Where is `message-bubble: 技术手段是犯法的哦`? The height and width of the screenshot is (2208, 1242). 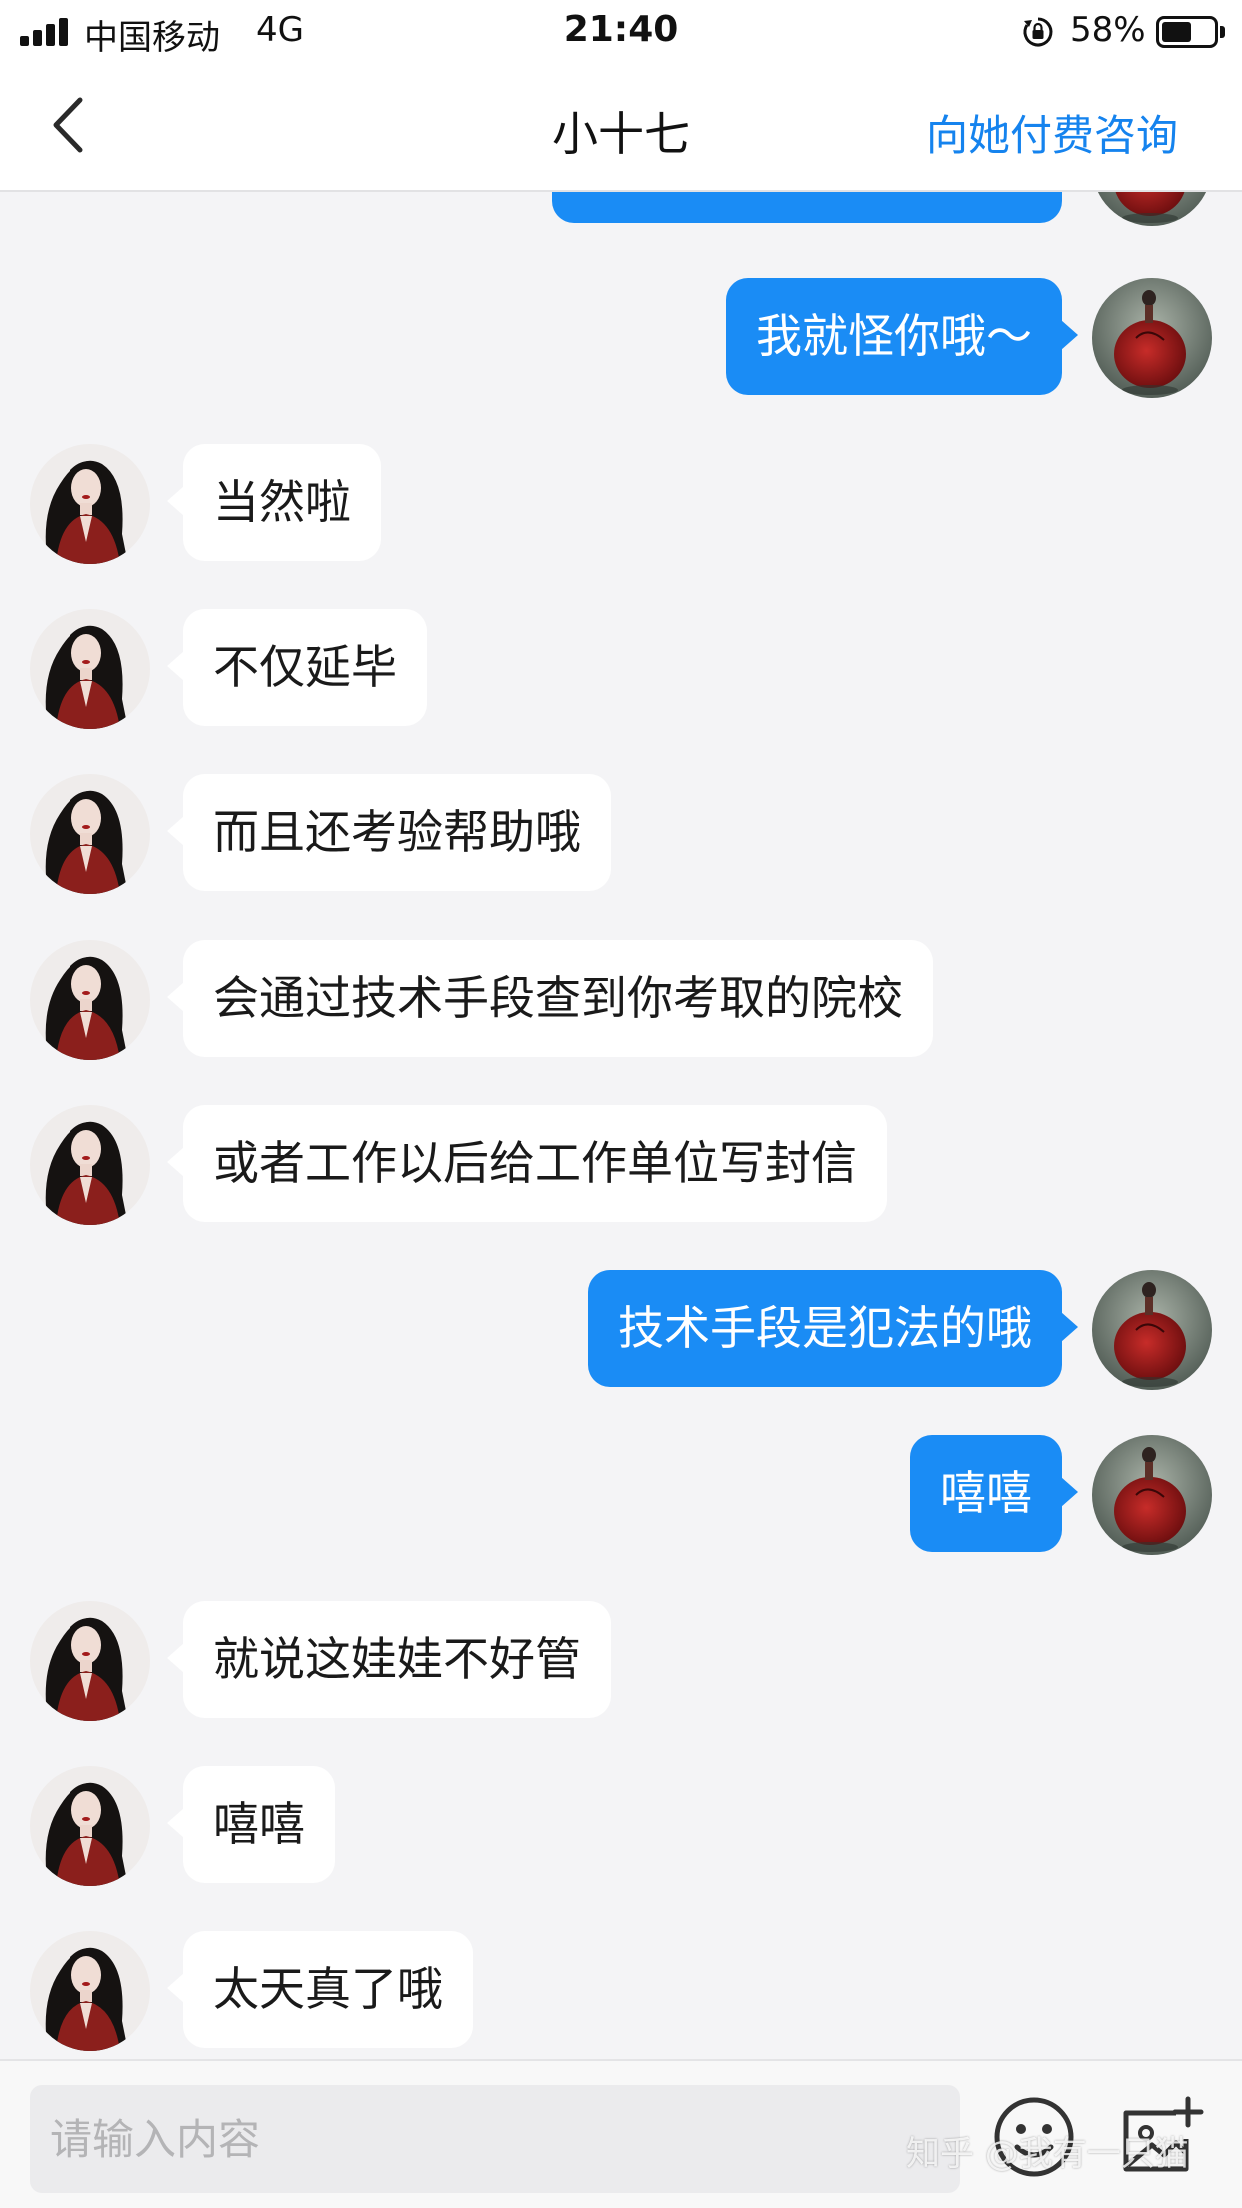
message-bubble: 技术手段是犯法的哦 is located at coordinates (833, 1328).